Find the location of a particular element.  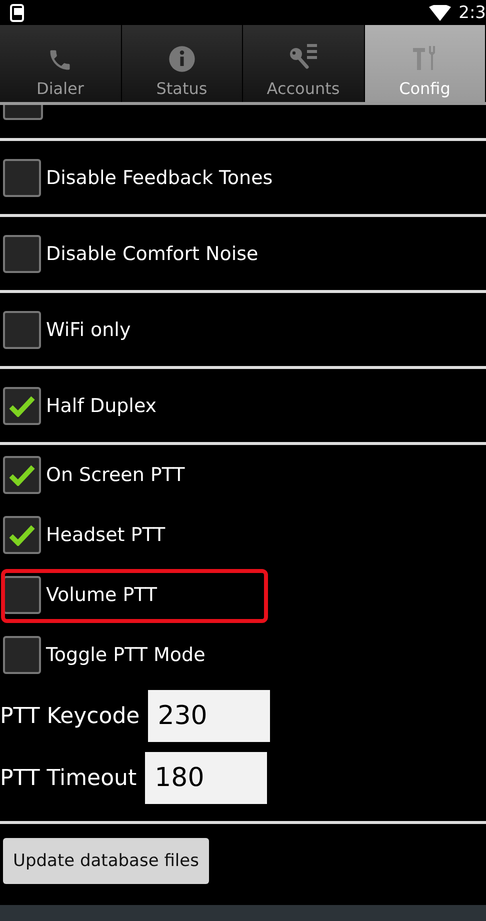

setting-label: Volume PTT is located at coordinates (102, 595).